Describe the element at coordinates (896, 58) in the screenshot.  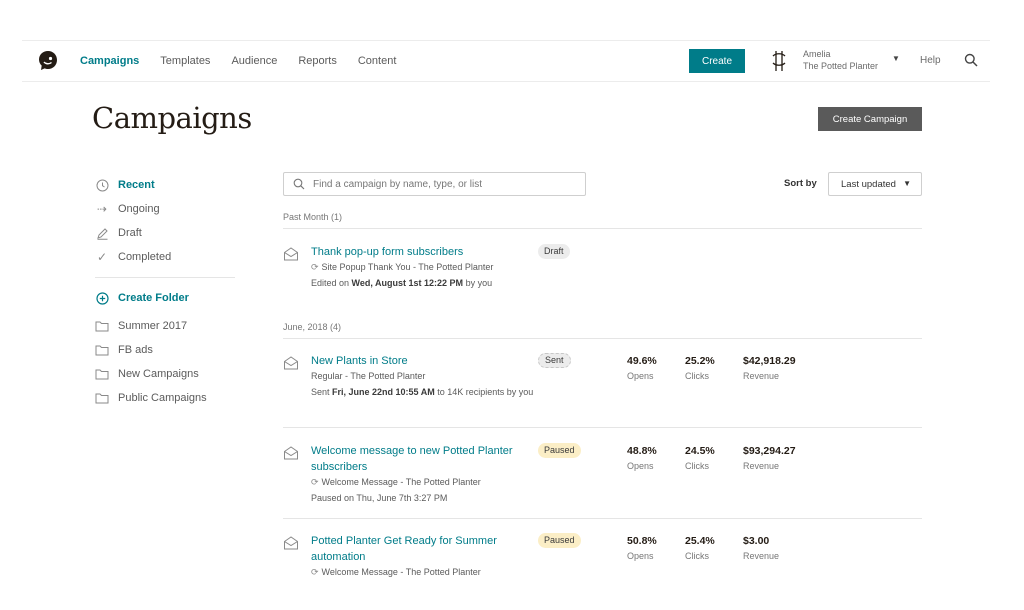
I see `chevron-down-icon: ▼` at that location.